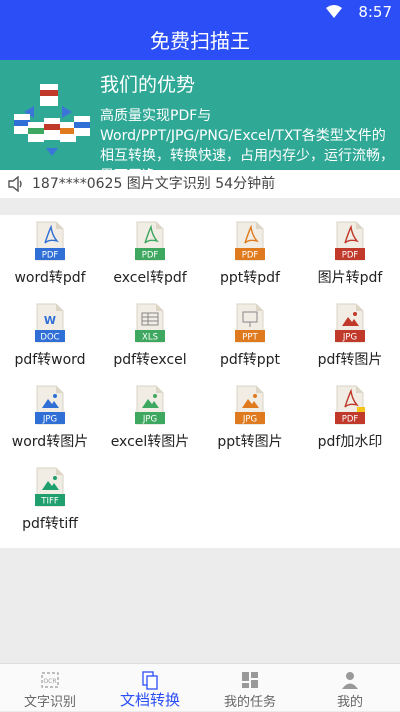 The image size is (400, 712). Describe the element at coordinates (350, 405) in the screenshot. I see `watermark-file-icon: PDF` at that location.